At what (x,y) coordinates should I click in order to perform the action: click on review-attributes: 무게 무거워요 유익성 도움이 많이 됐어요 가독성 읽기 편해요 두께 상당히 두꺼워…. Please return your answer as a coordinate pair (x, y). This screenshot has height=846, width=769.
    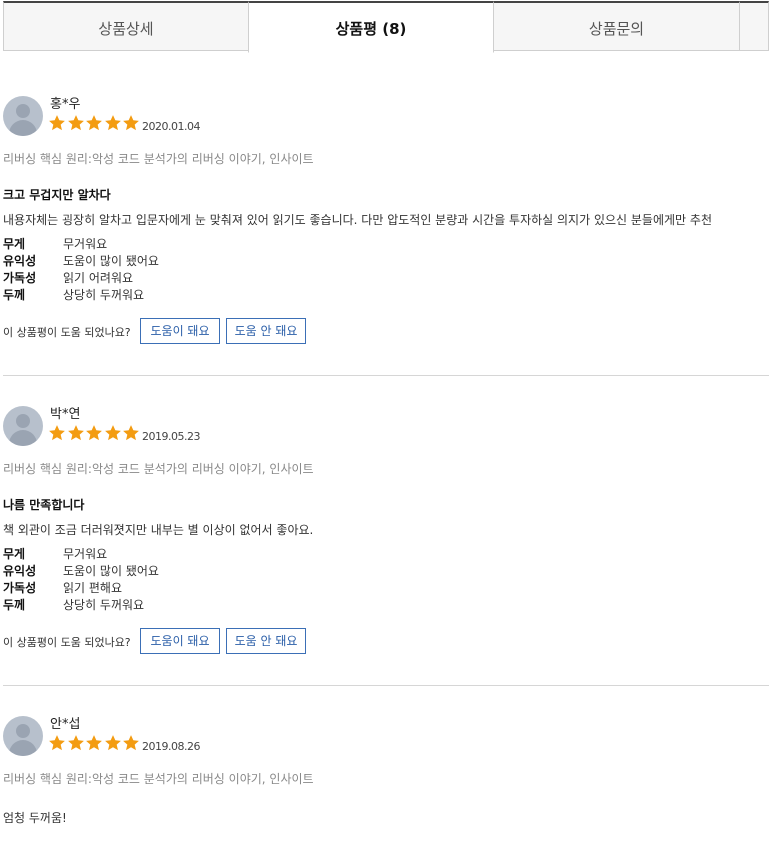
    Looking at the image, I should click on (81, 580).